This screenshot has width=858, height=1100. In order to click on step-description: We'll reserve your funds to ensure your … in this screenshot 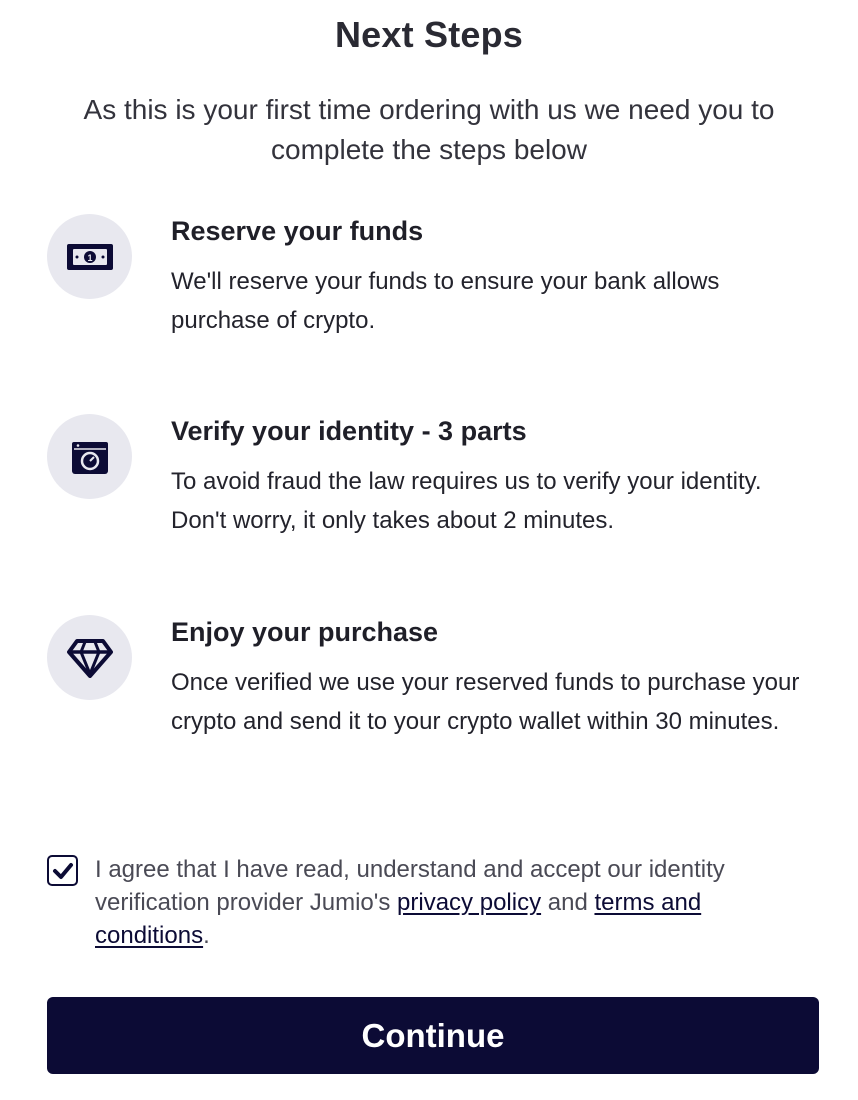, I will do `click(445, 301)`.